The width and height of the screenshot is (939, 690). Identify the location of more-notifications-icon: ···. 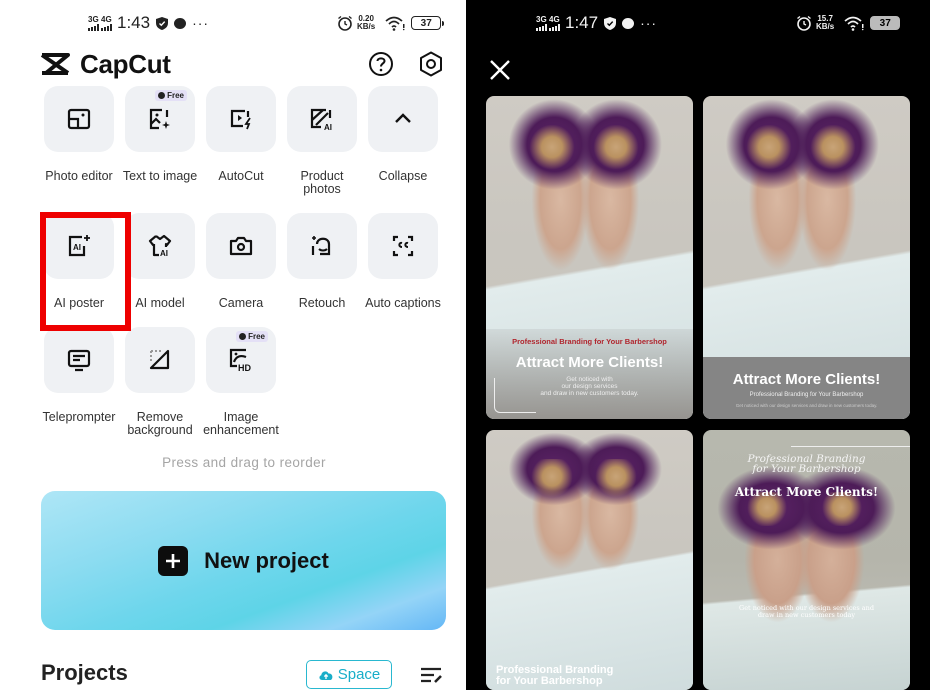
(649, 23).